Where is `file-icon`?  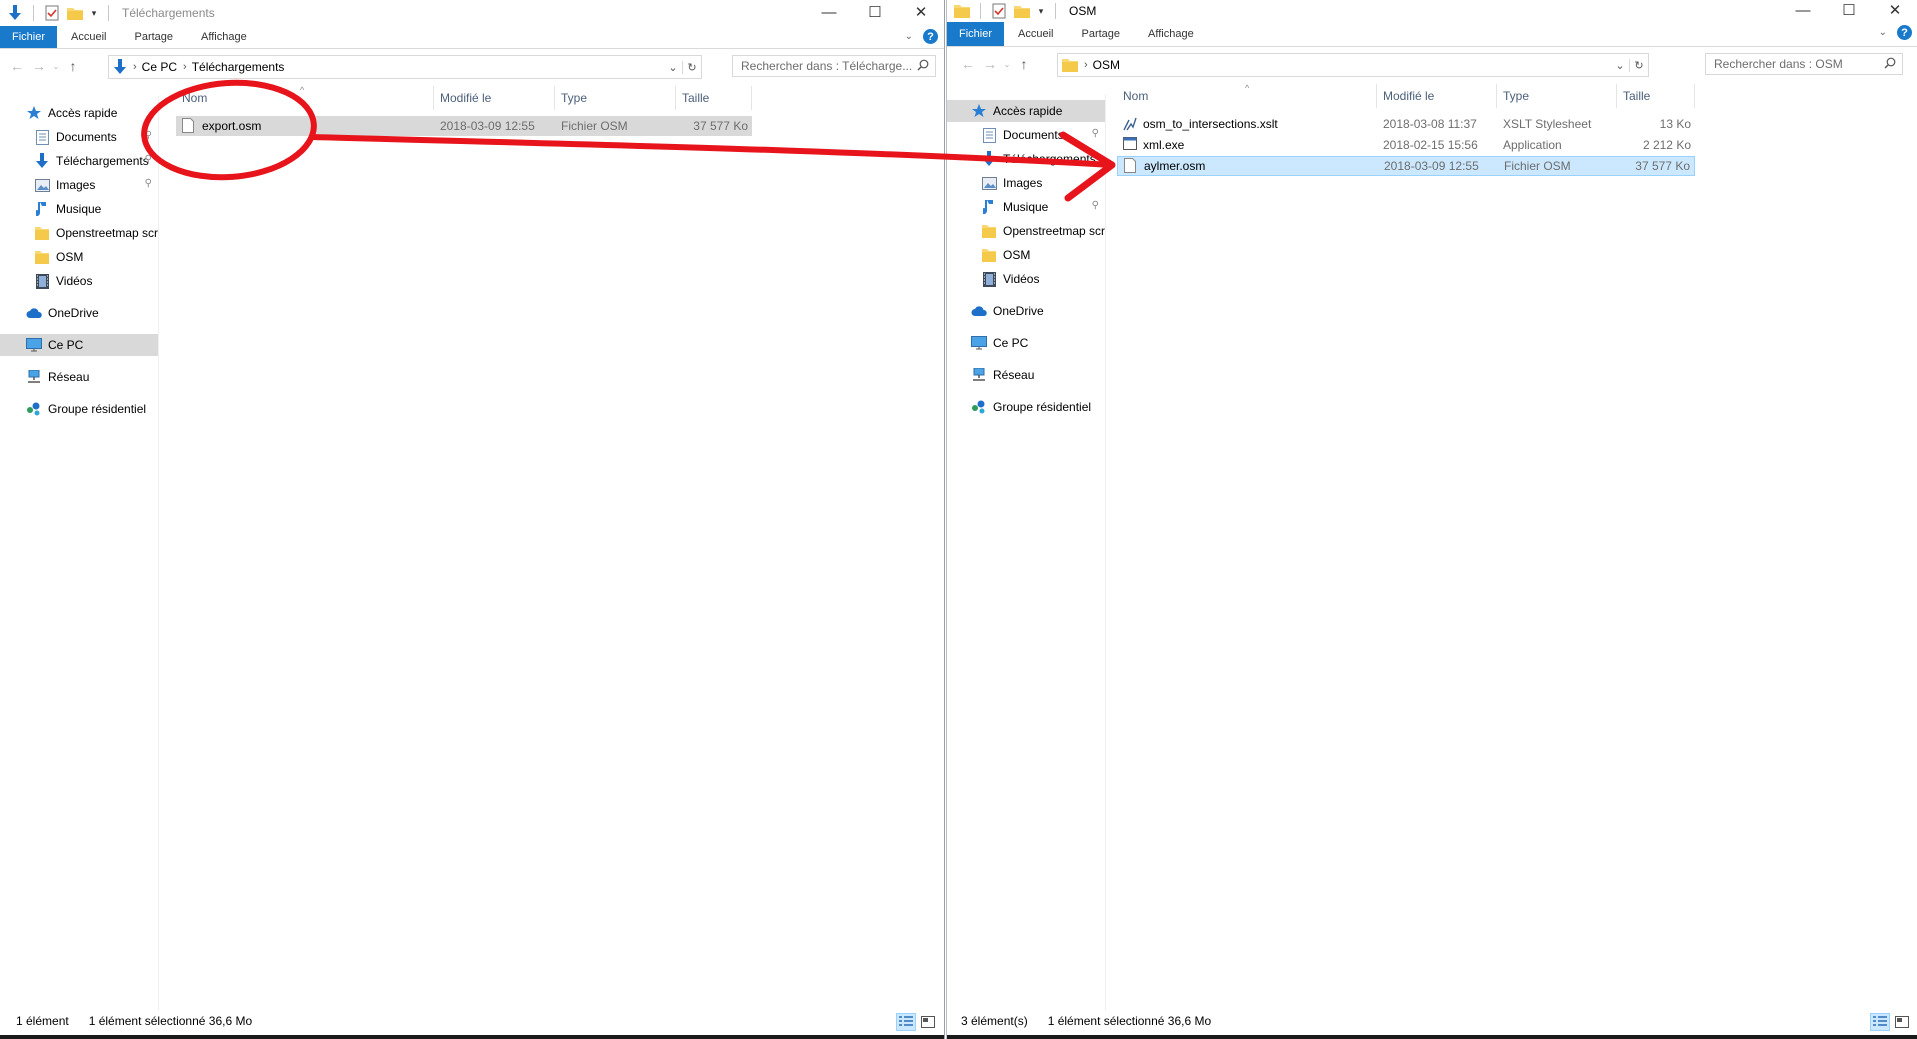 file-icon is located at coordinates (1131, 166).